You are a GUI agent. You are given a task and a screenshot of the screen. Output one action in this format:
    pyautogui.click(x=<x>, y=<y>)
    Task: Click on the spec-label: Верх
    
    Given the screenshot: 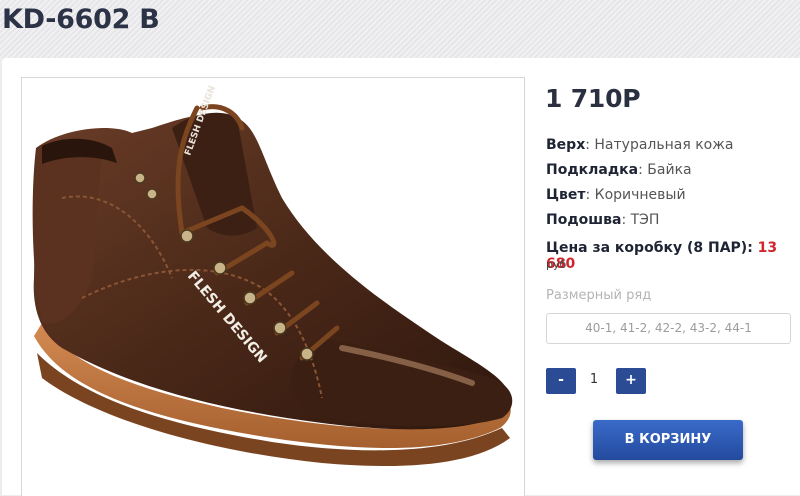 What is the action you would take?
    pyautogui.click(x=566, y=145)
    